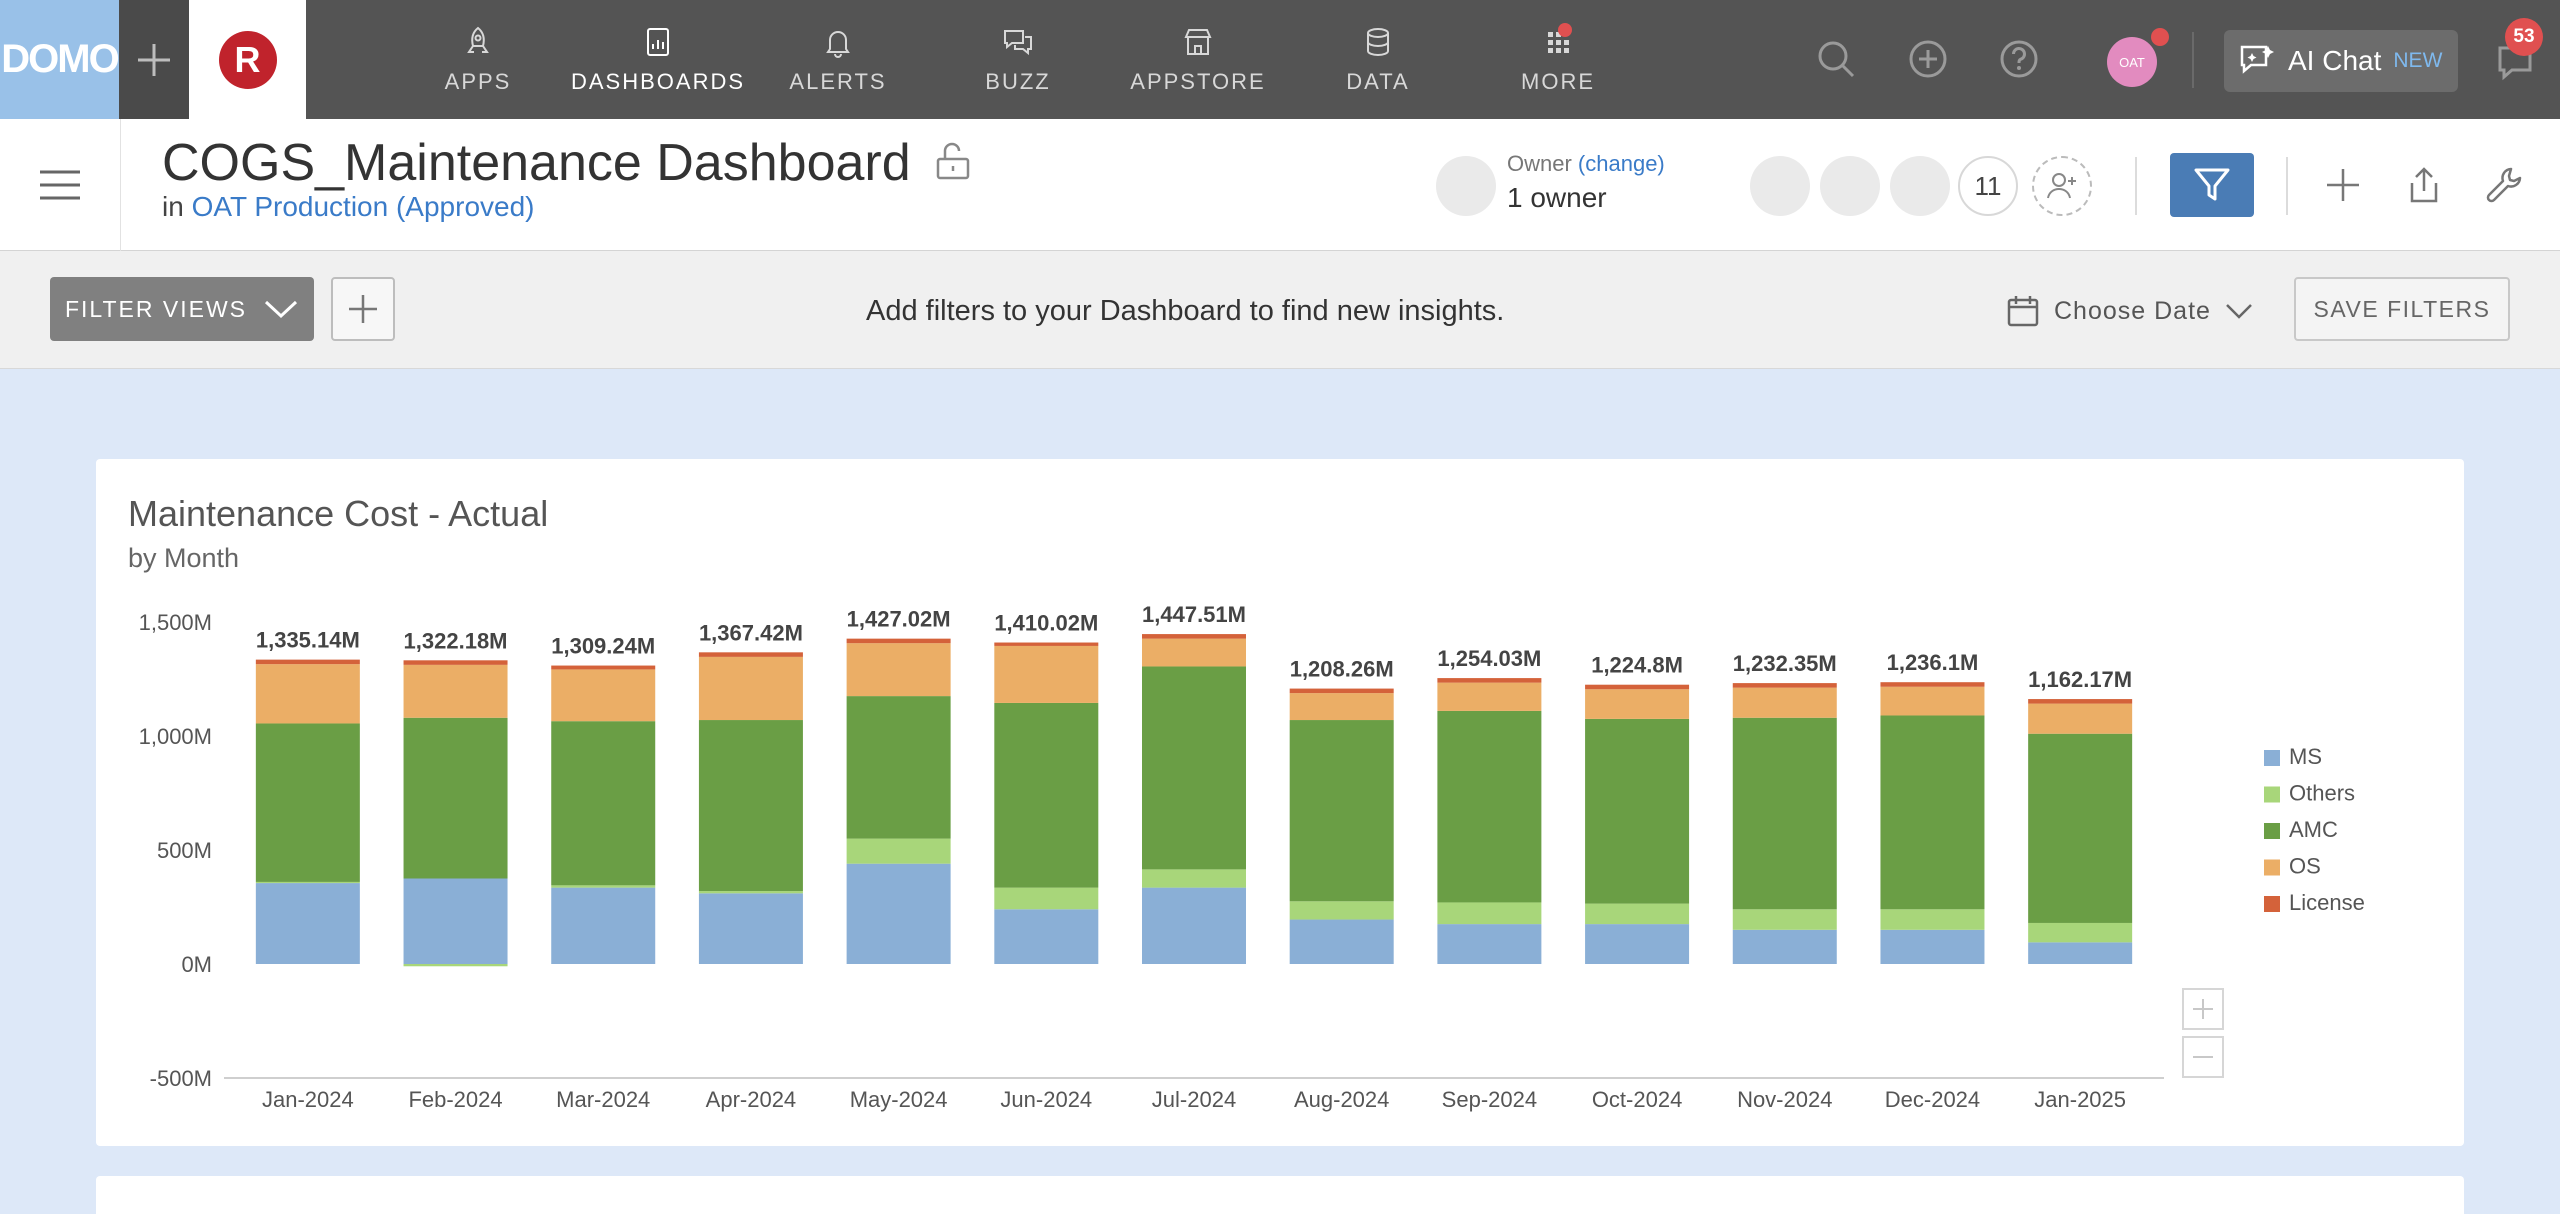  Describe the element at coordinates (751, 632) in the screenshot. I see `bar-total-label: 1,367.42M` at that location.